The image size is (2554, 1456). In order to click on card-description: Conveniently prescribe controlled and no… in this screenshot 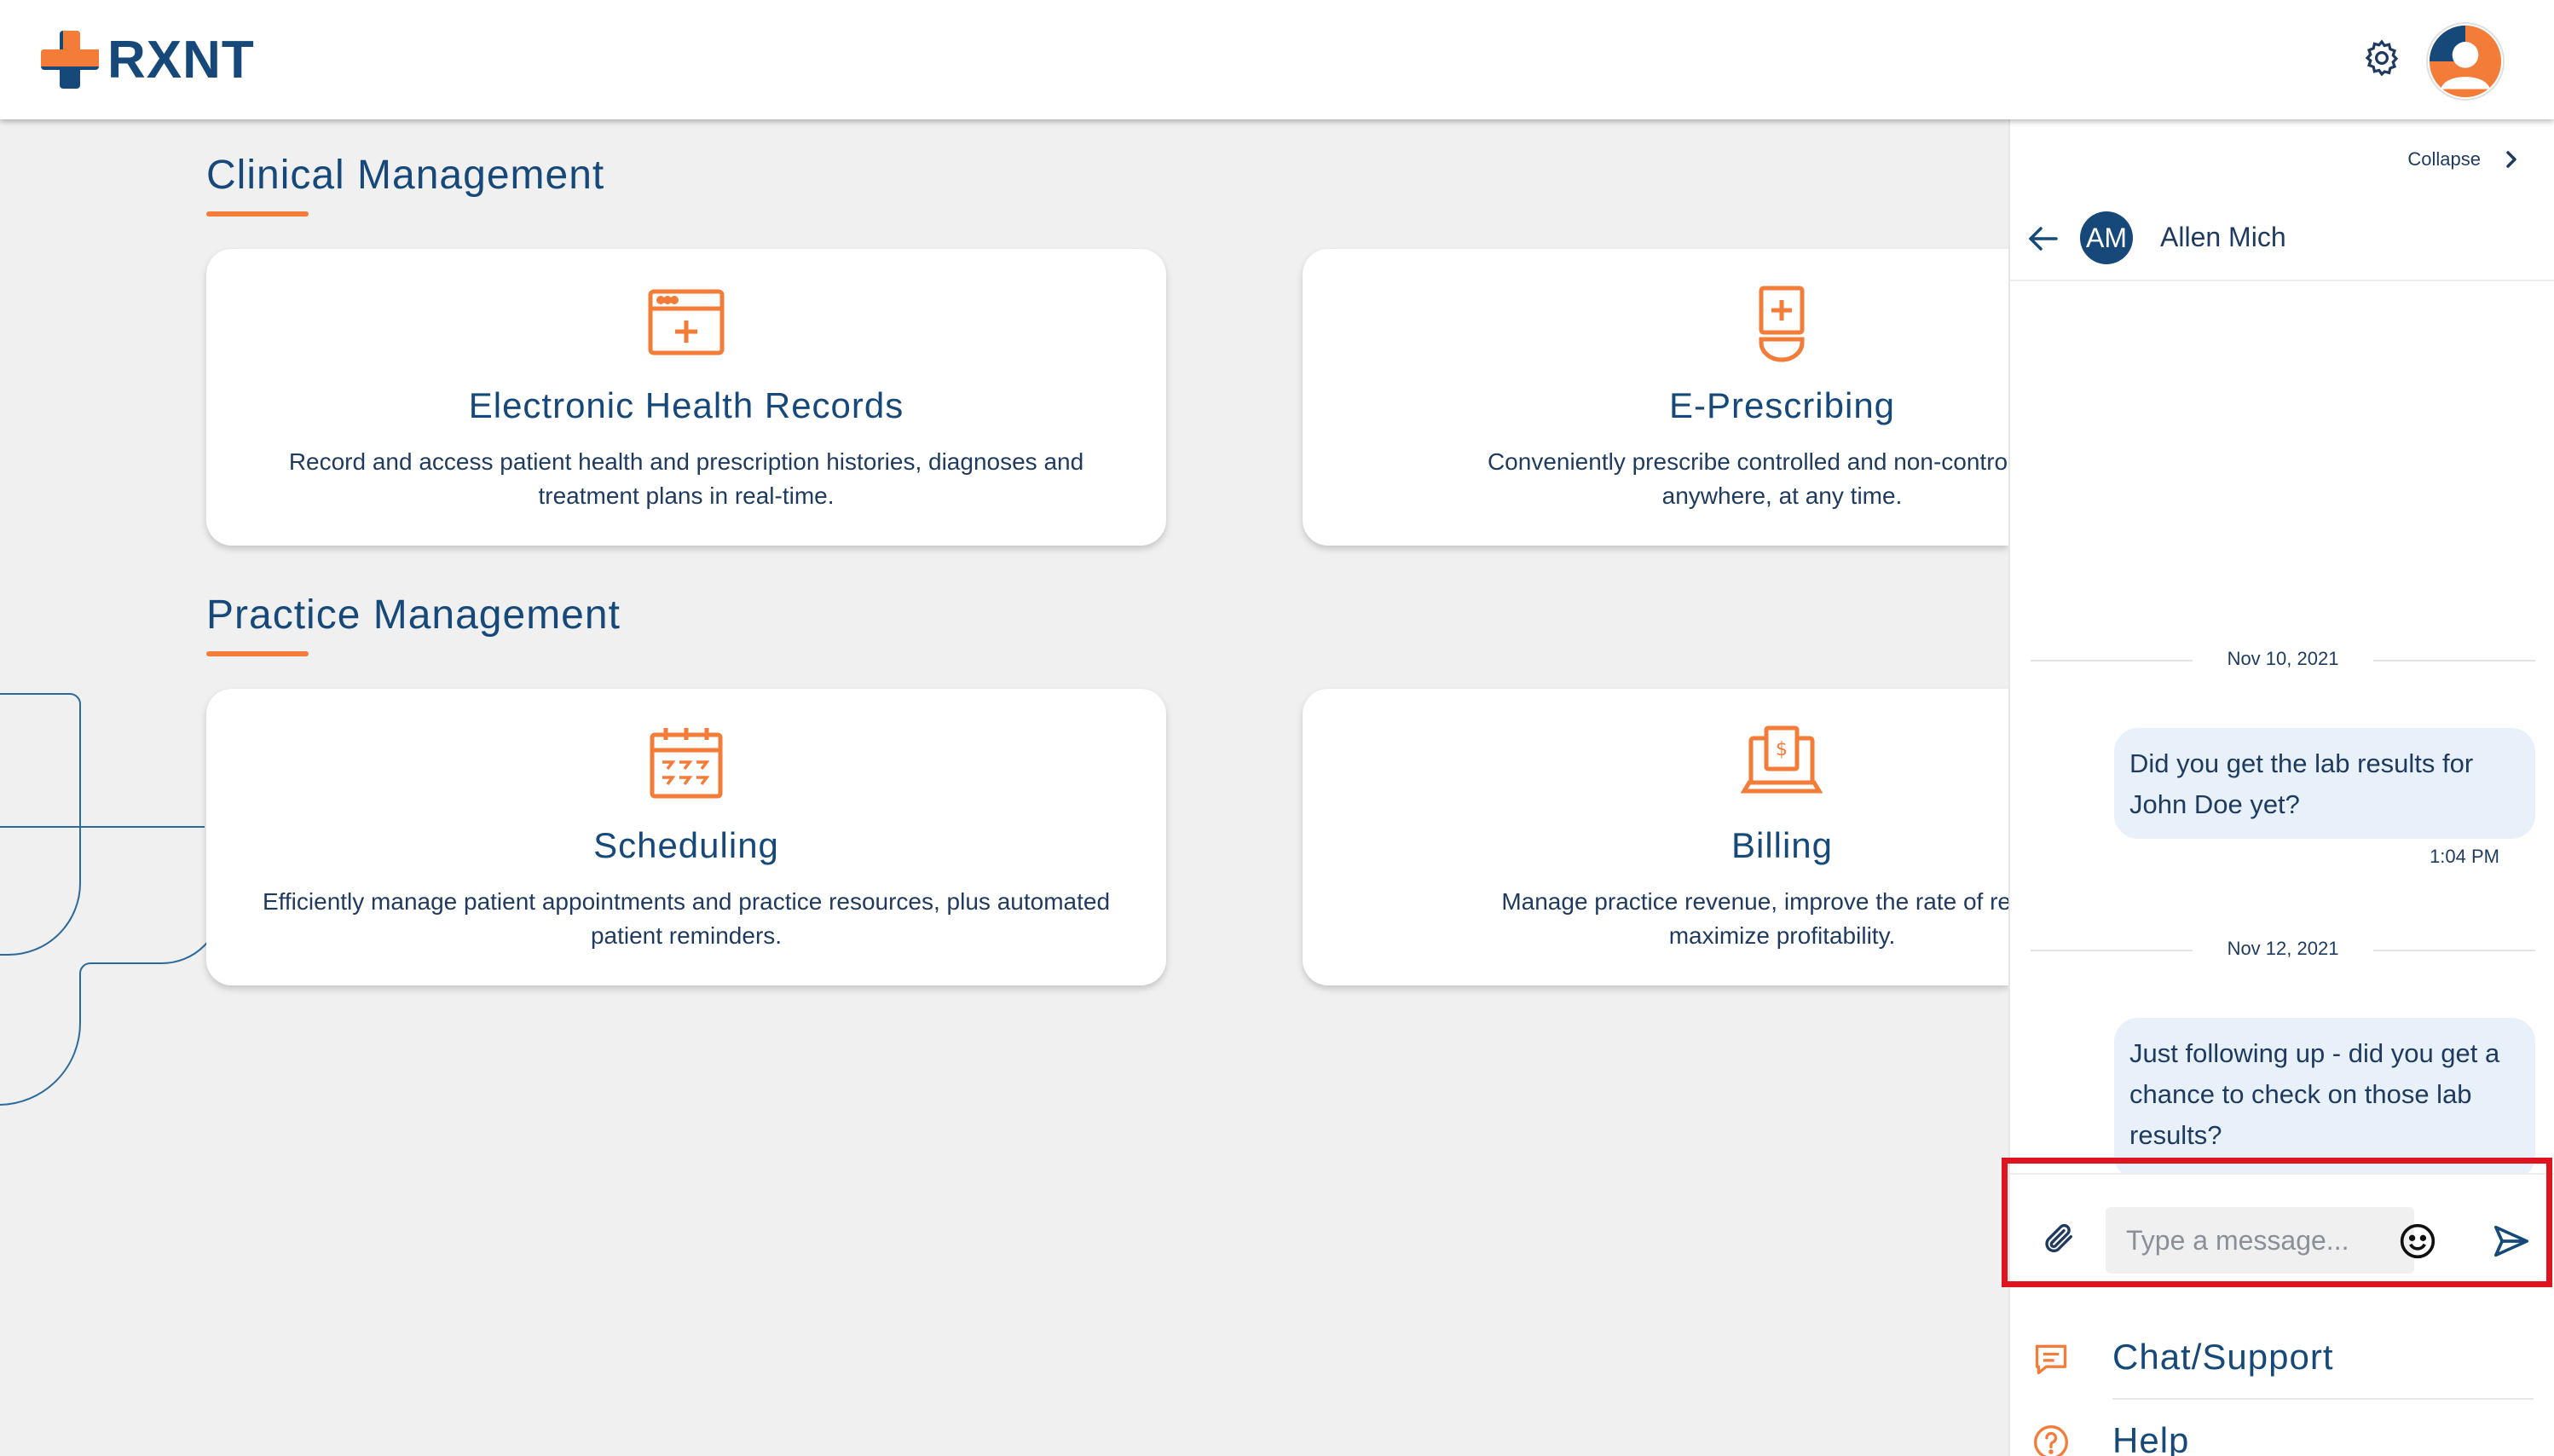, I will do `click(1748, 478)`.